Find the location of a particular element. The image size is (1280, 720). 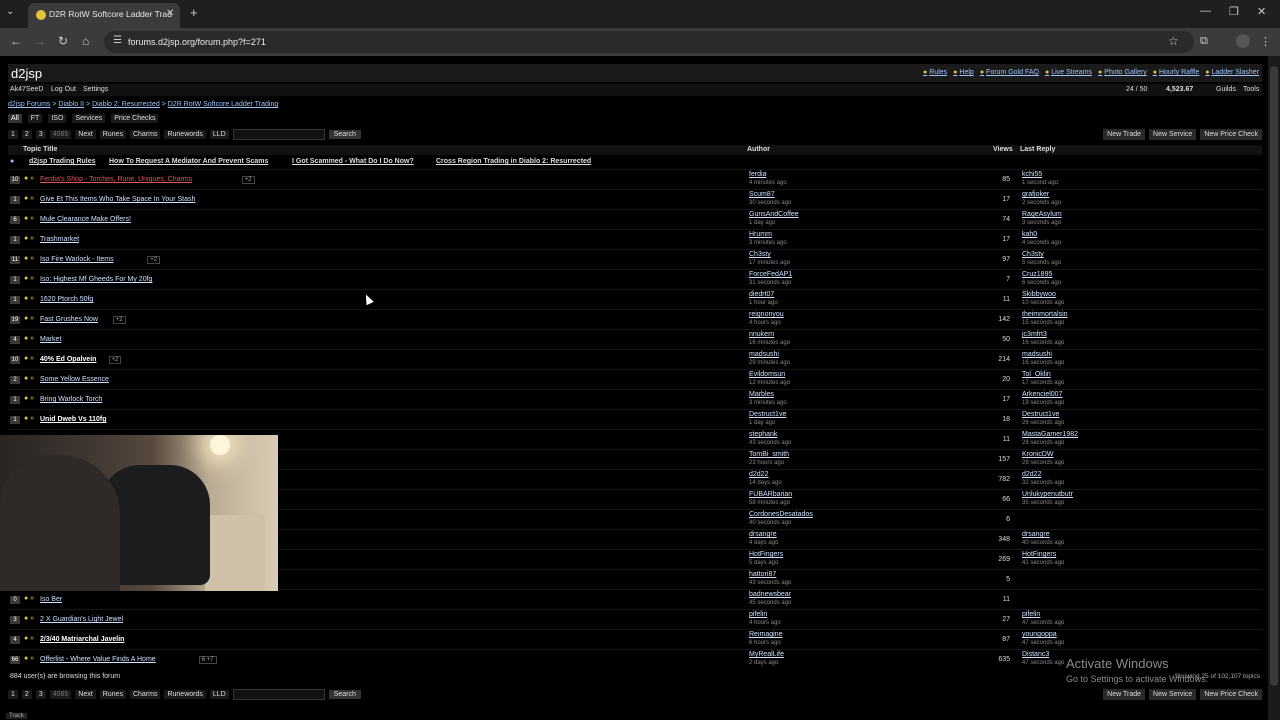

minimize-icon: — is located at coordinates (1205, 11).